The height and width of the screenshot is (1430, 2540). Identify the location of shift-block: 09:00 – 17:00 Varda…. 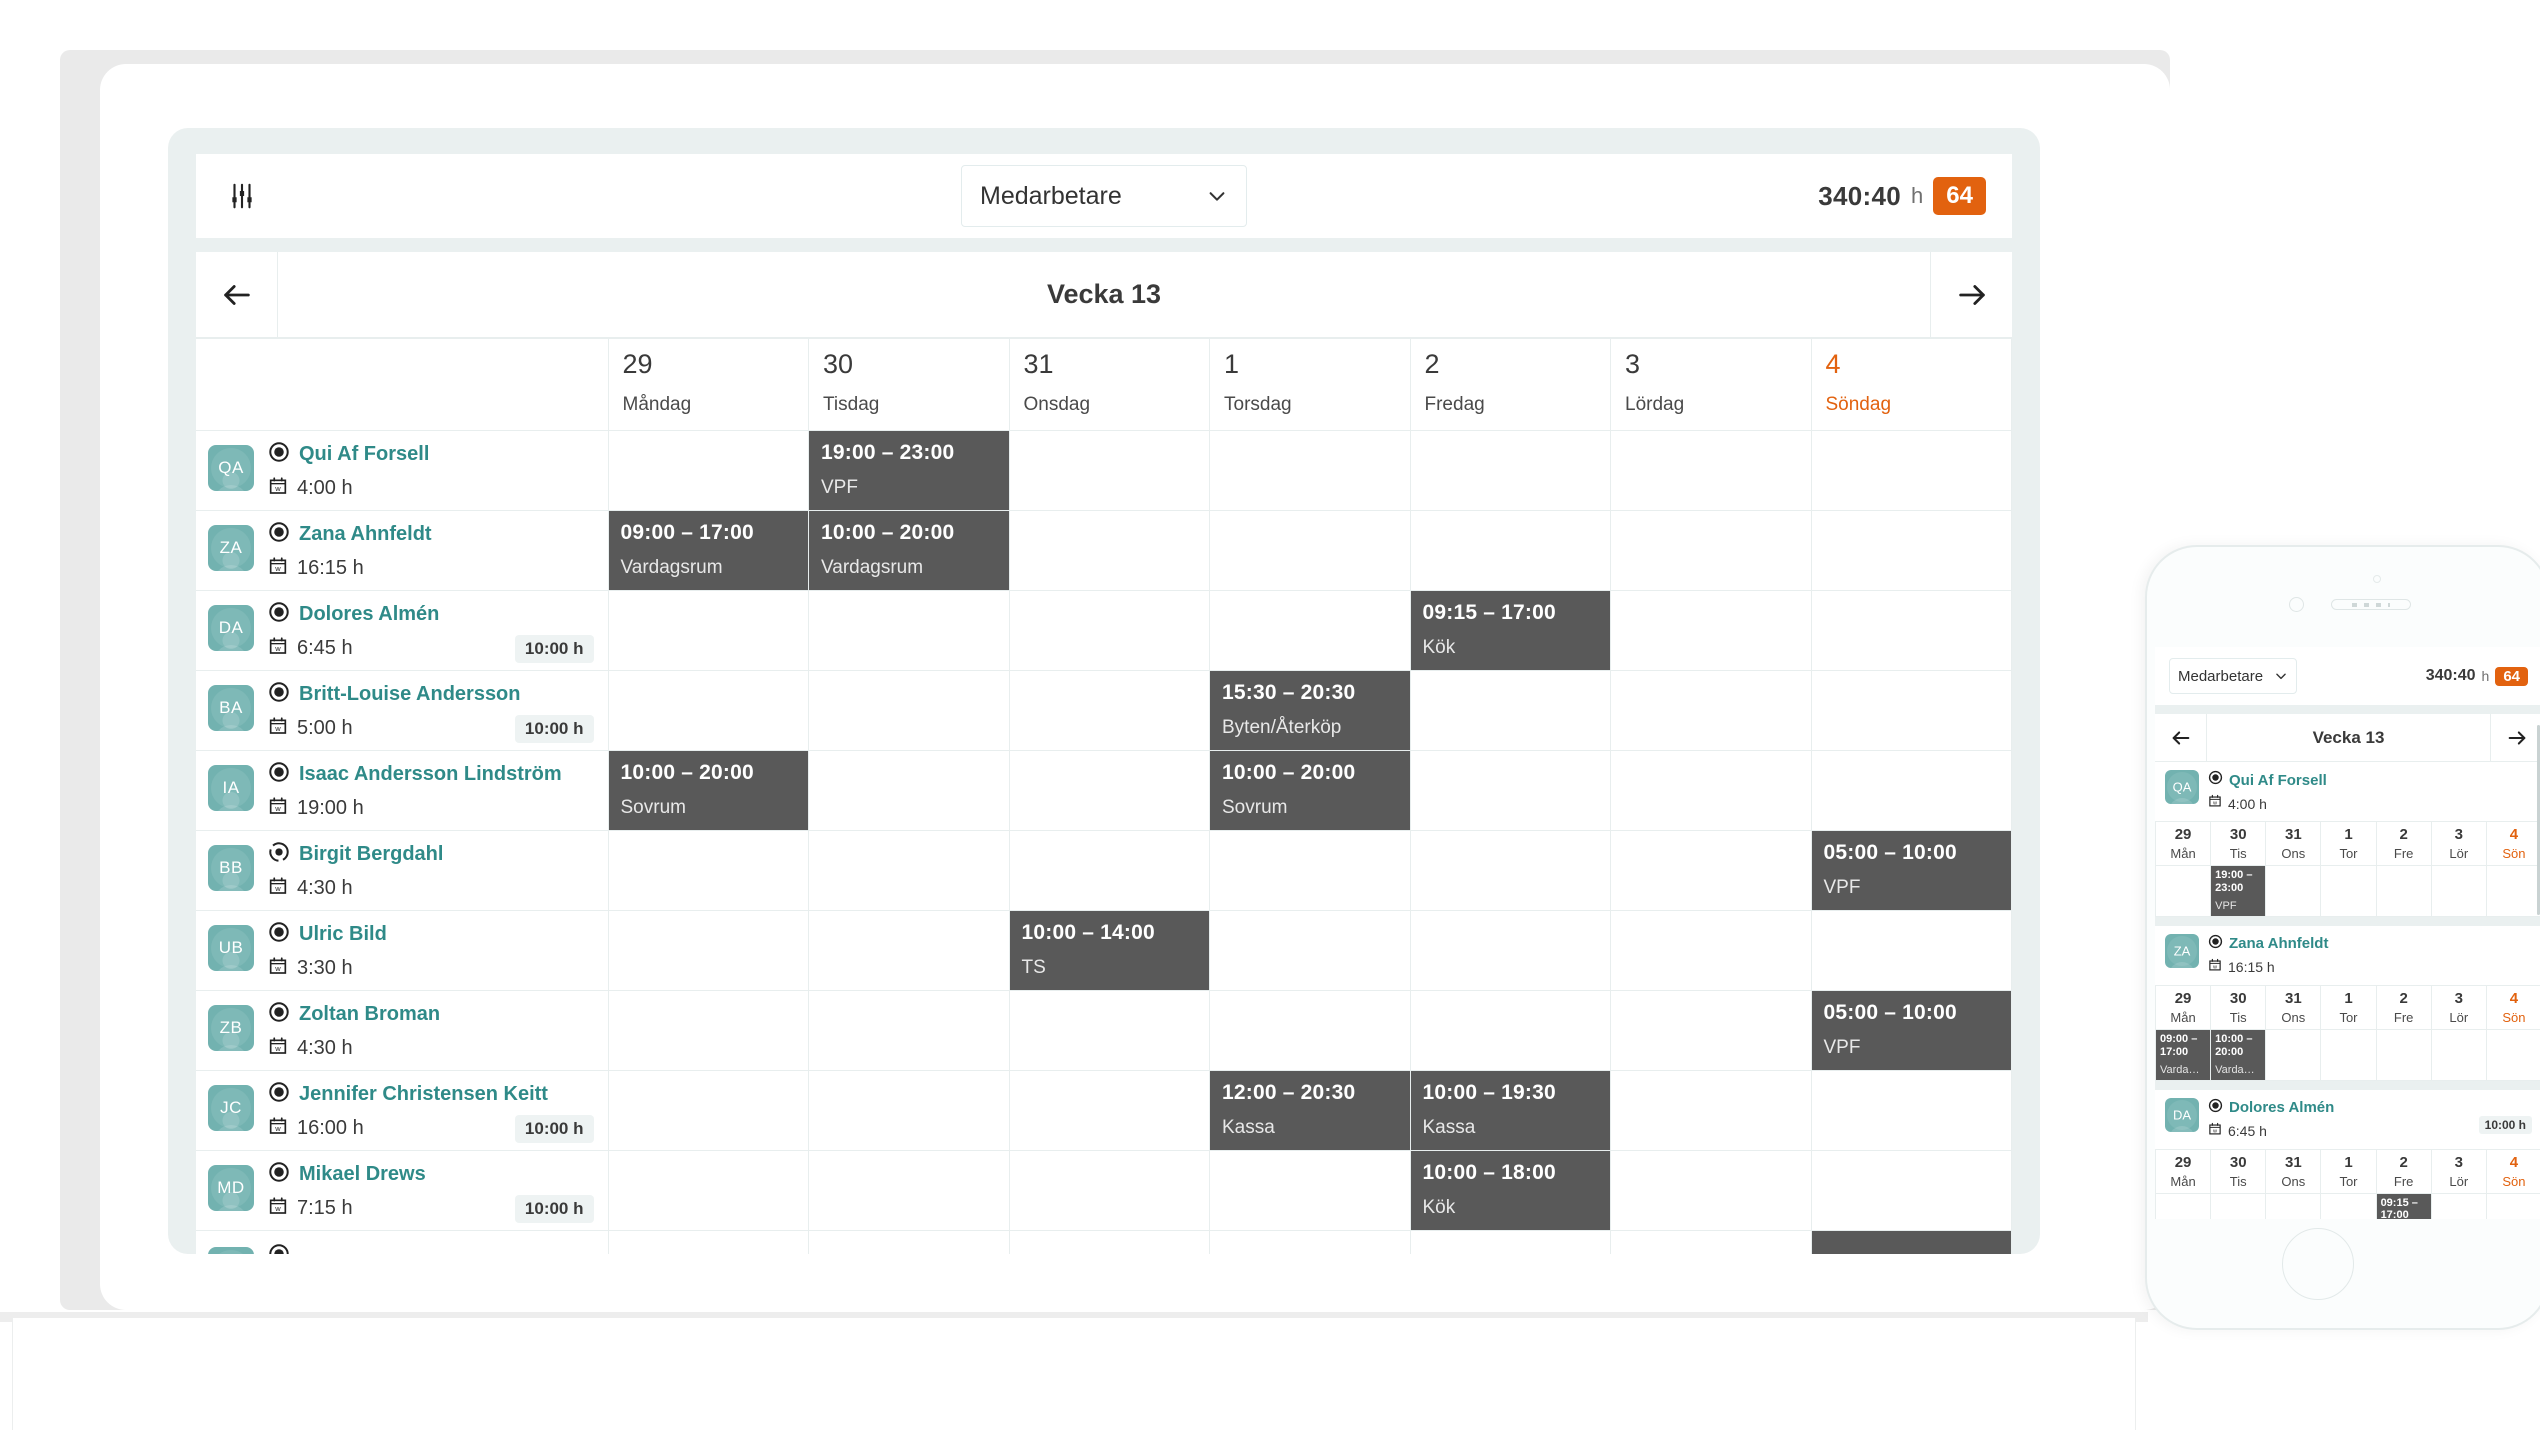
(2183, 1054).